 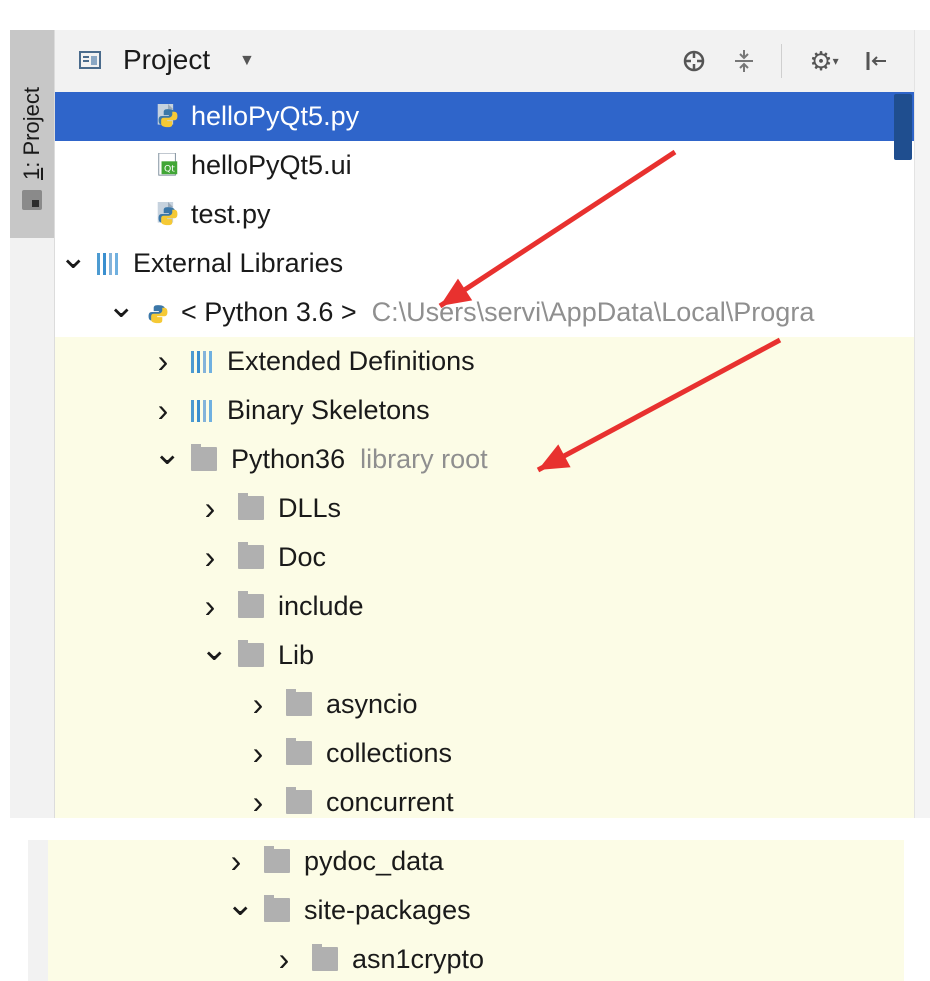 What do you see at coordinates (485, 361) in the screenshot?
I see `tree-row: › Extended Definitions` at bounding box center [485, 361].